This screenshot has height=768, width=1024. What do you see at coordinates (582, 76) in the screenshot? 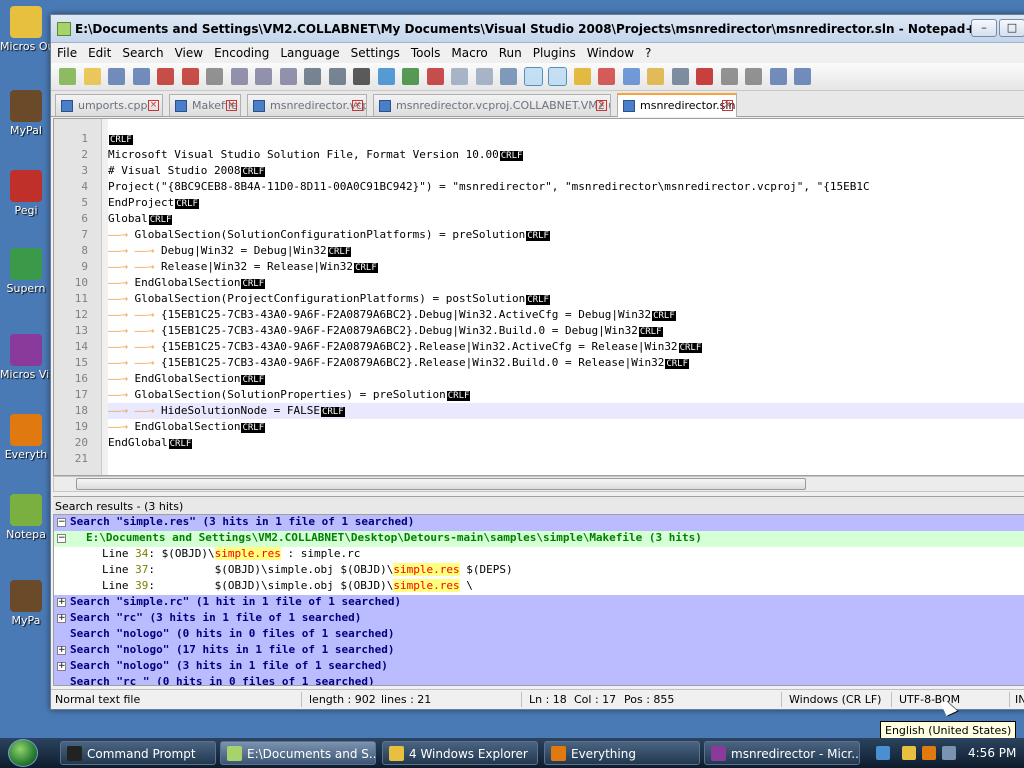
I see `udl-icon` at bounding box center [582, 76].